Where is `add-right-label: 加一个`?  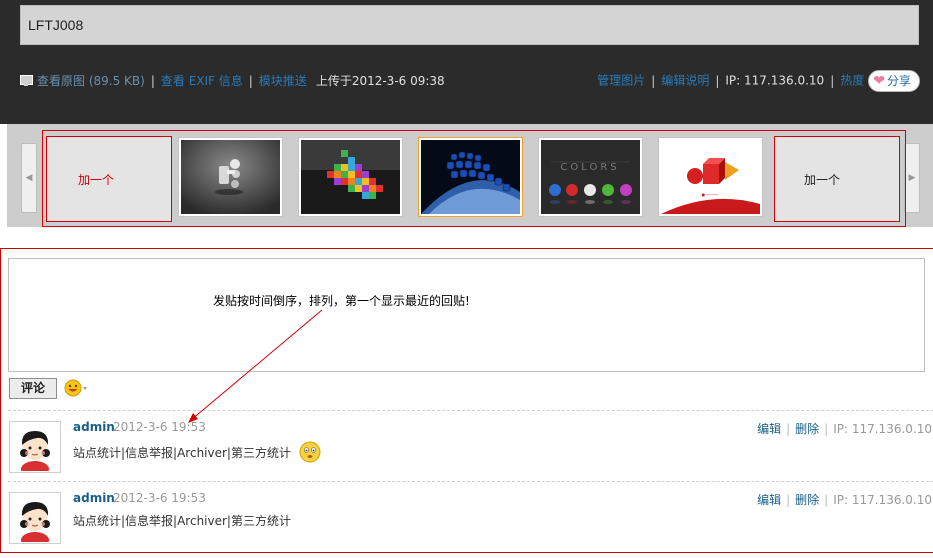
add-right-label: 加一个 is located at coordinates (822, 180).